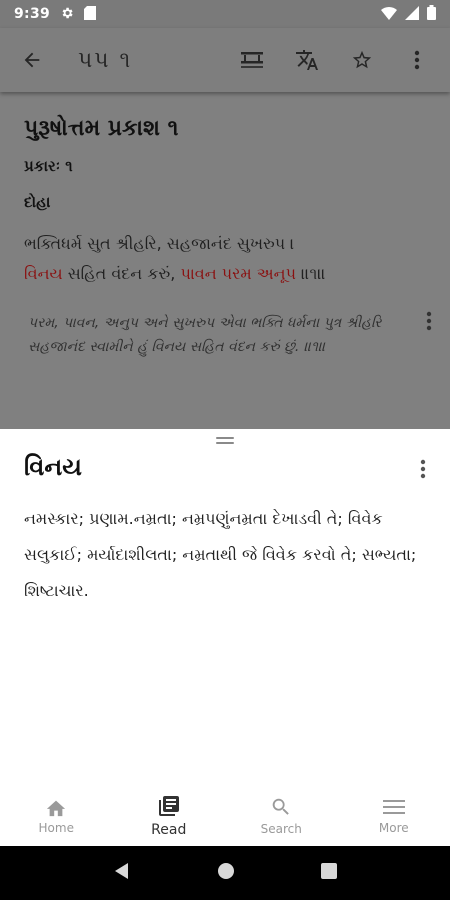  I want to click on square-recents-icon, so click(329, 871).